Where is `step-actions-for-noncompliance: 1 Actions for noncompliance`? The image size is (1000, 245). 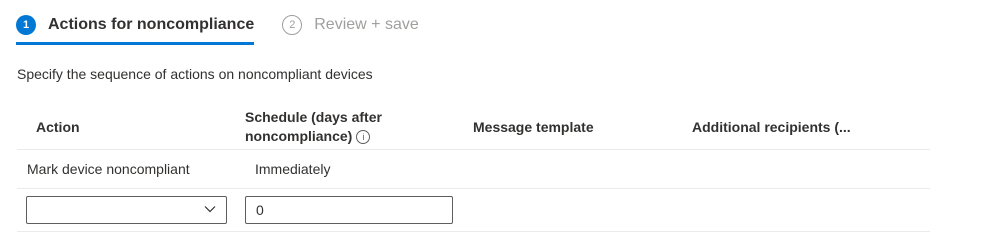
step-actions-for-noncompliance: 1 Actions for noncompliance is located at coordinates (135, 26).